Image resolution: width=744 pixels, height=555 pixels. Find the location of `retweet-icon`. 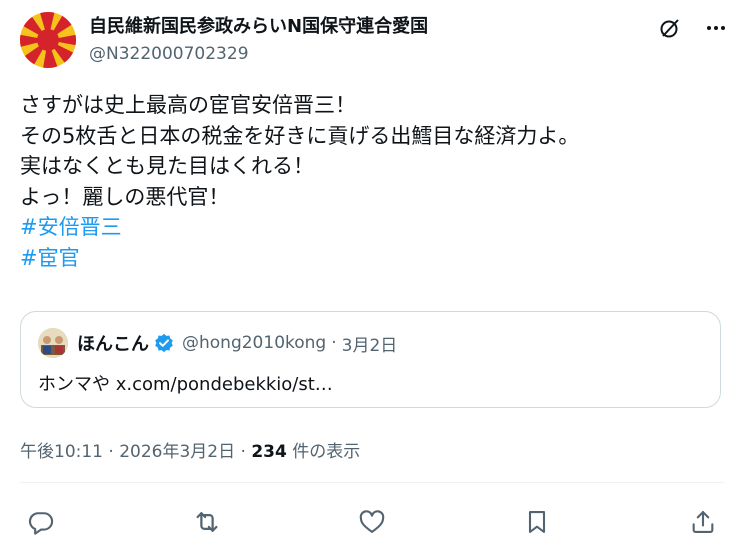

retweet-icon is located at coordinates (207, 522).